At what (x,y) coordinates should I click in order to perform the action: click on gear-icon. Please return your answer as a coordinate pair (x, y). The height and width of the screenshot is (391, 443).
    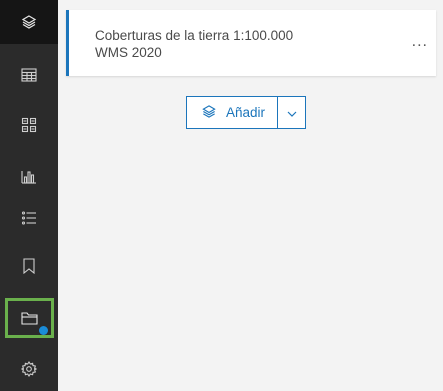
    Looking at the image, I should click on (29, 369).